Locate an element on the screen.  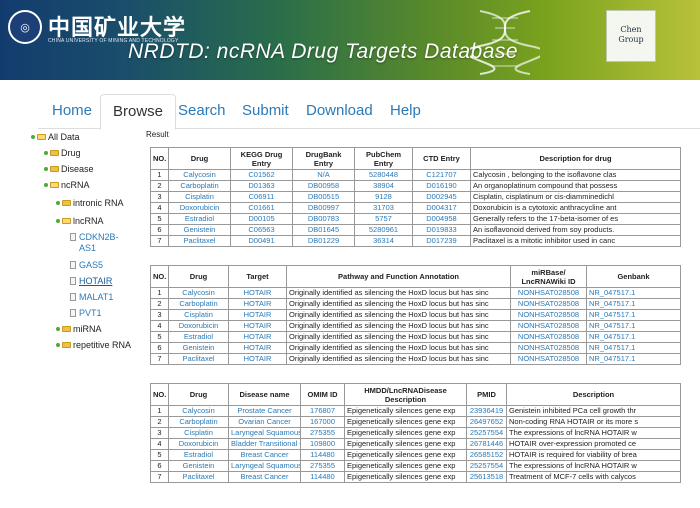
table-cell-link: D01363 is located at coordinates (261, 186).